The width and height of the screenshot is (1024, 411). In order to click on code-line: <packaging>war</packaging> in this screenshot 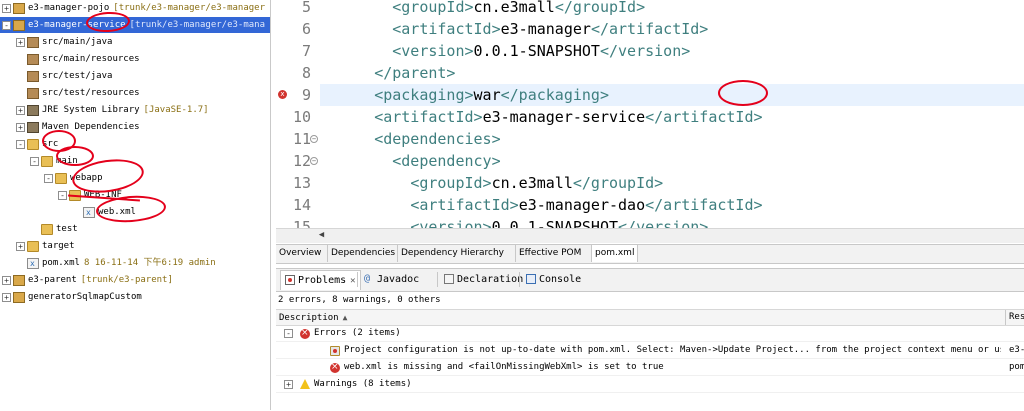, I will do `click(672, 95)`.